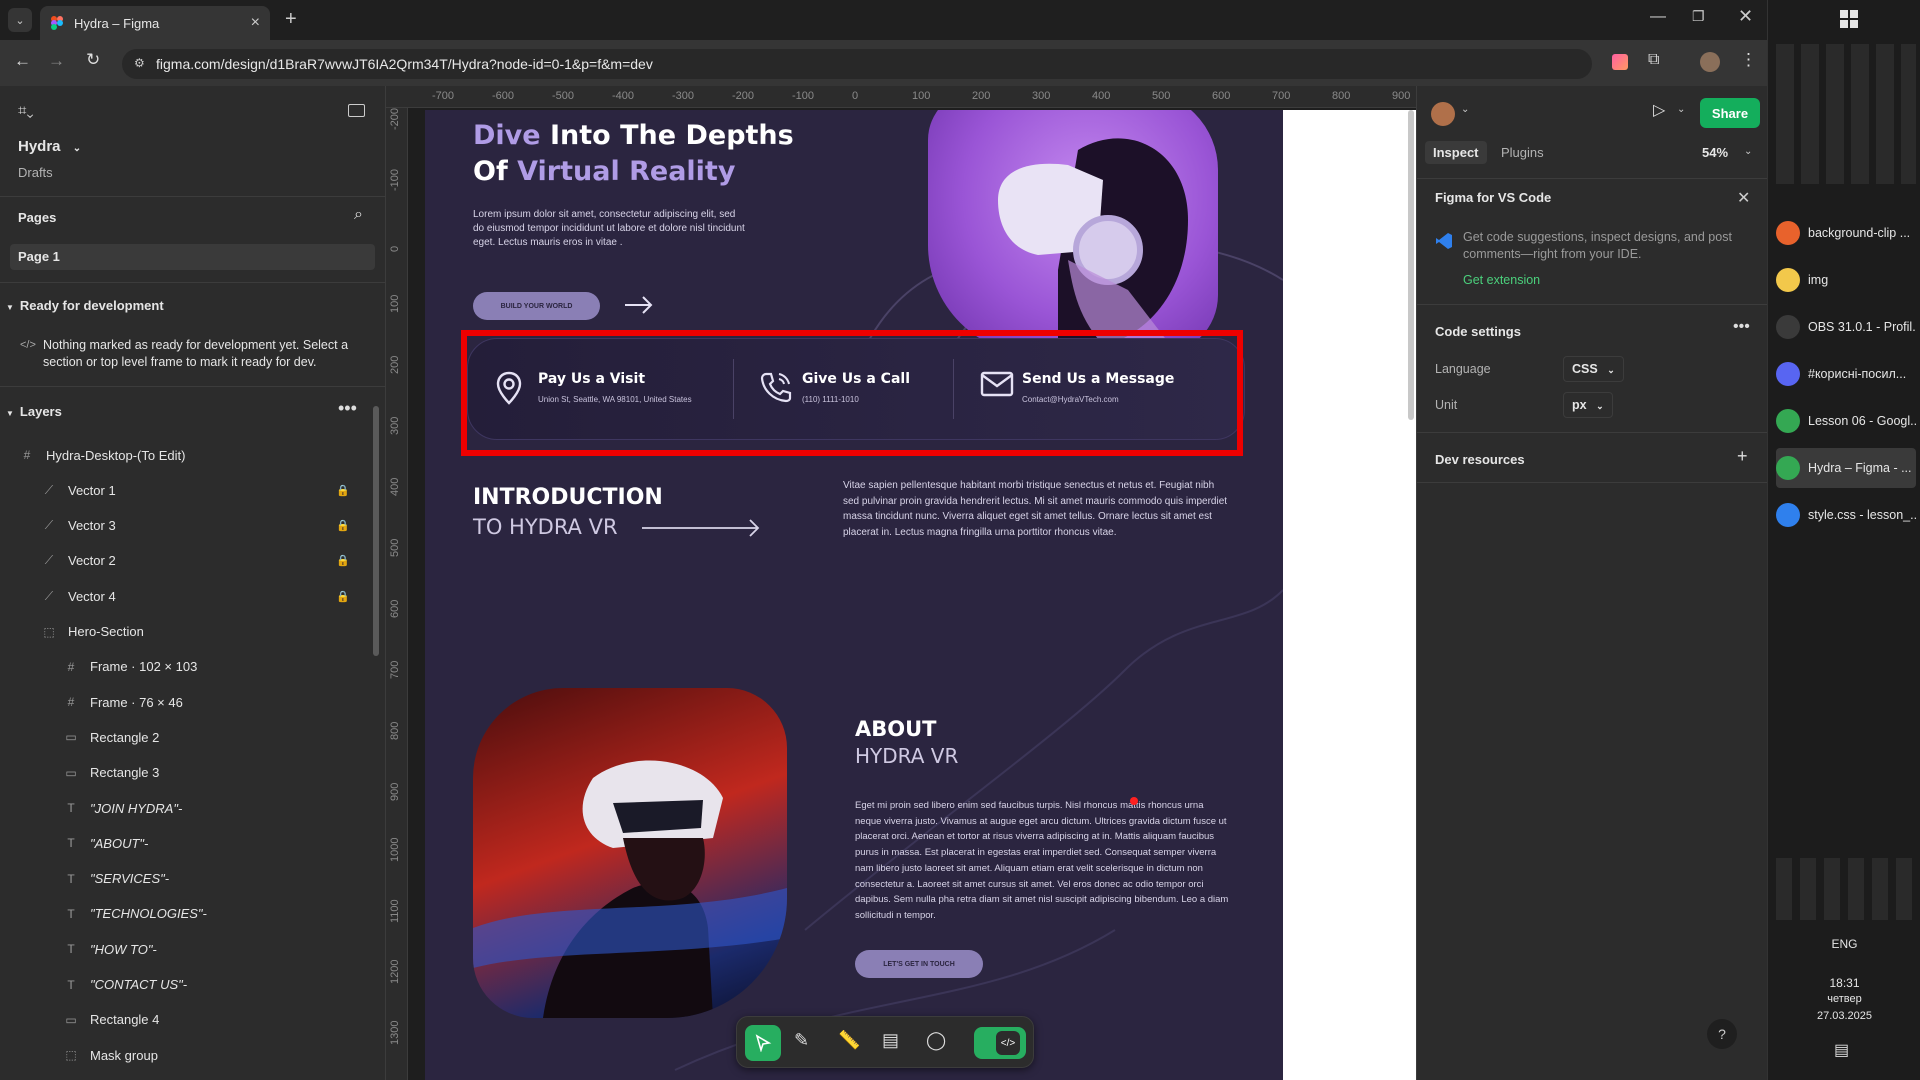  I want to click on user-avatar, so click(1443, 114).